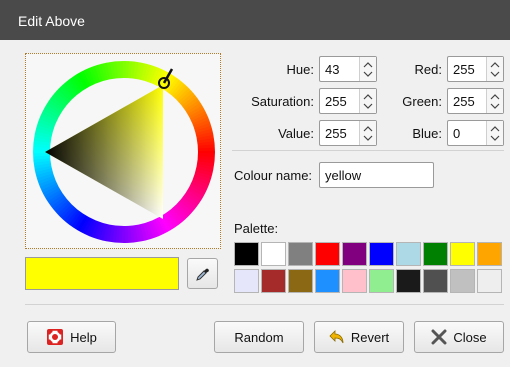  Describe the element at coordinates (300, 69) in the screenshot. I see `hue-label: Hue:` at that location.